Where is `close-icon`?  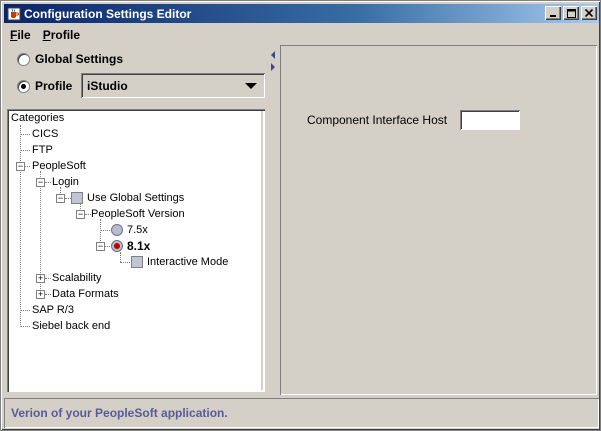
close-icon is located at coordinates (589, 13).